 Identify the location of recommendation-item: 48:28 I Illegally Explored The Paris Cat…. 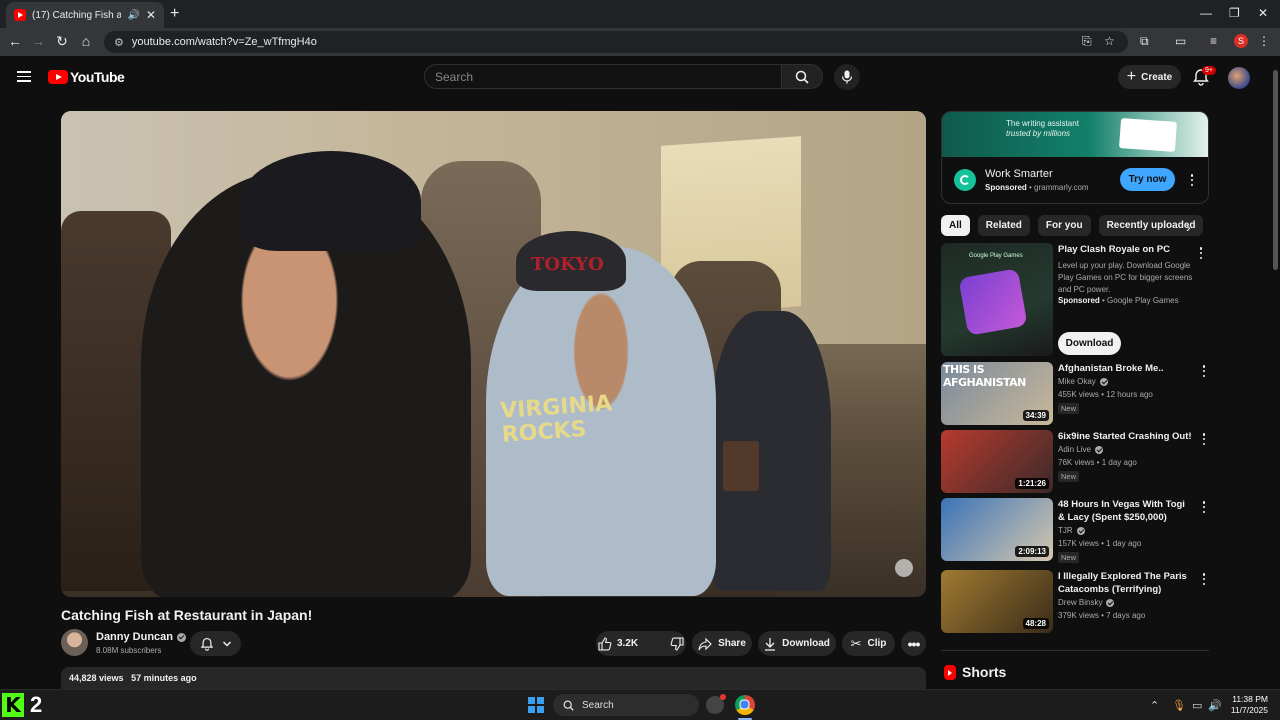
(1075, 601).